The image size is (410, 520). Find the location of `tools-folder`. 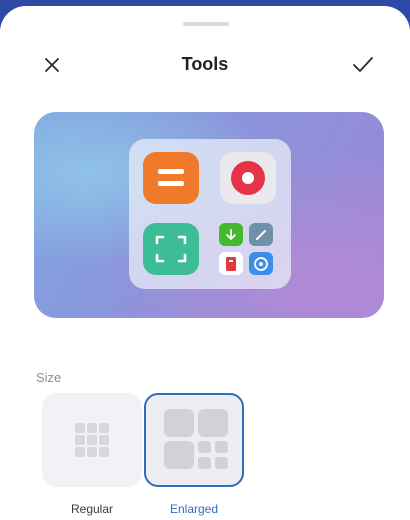

tools-folder is located at coordinates (210, 214).